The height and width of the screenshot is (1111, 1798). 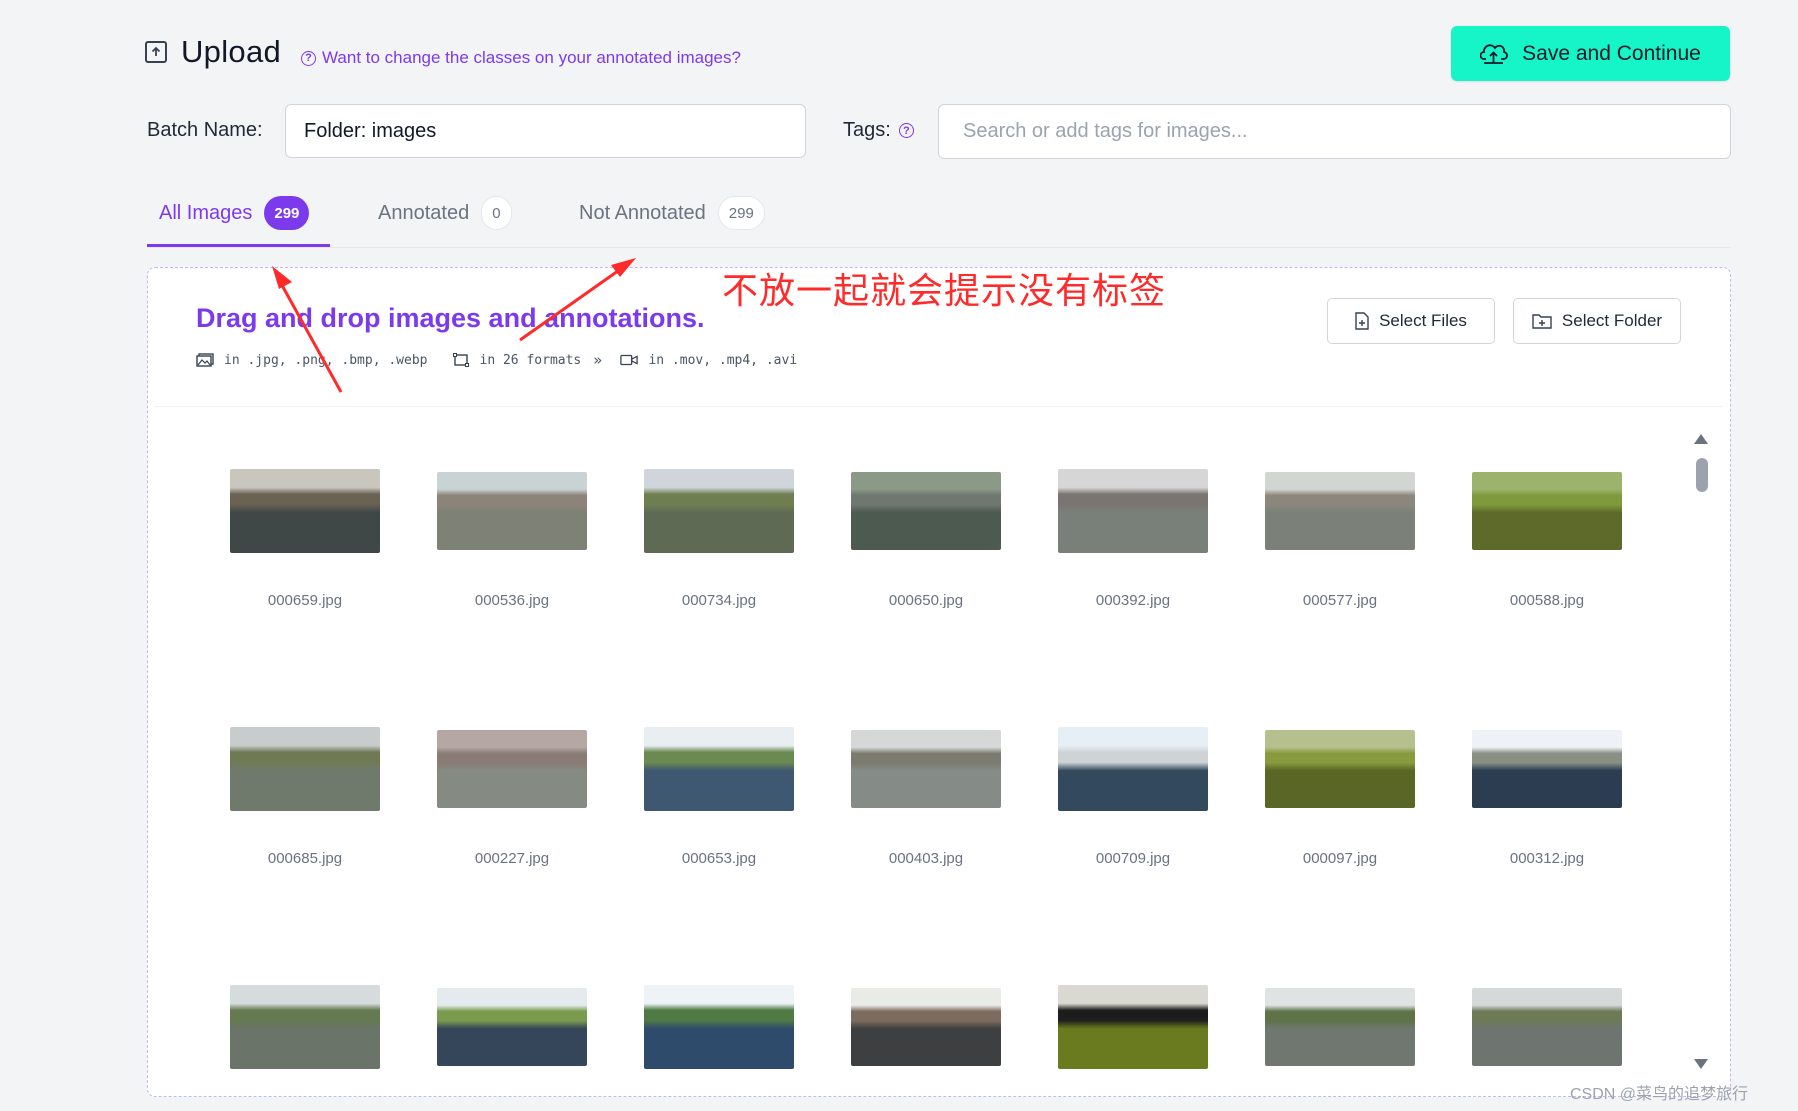 What do you see at coordinates (1659, 1094) in the screenshot?
I see `watermark: CSDN @菜鸟的追梦旅行` at bounding box center [1659, 1094].